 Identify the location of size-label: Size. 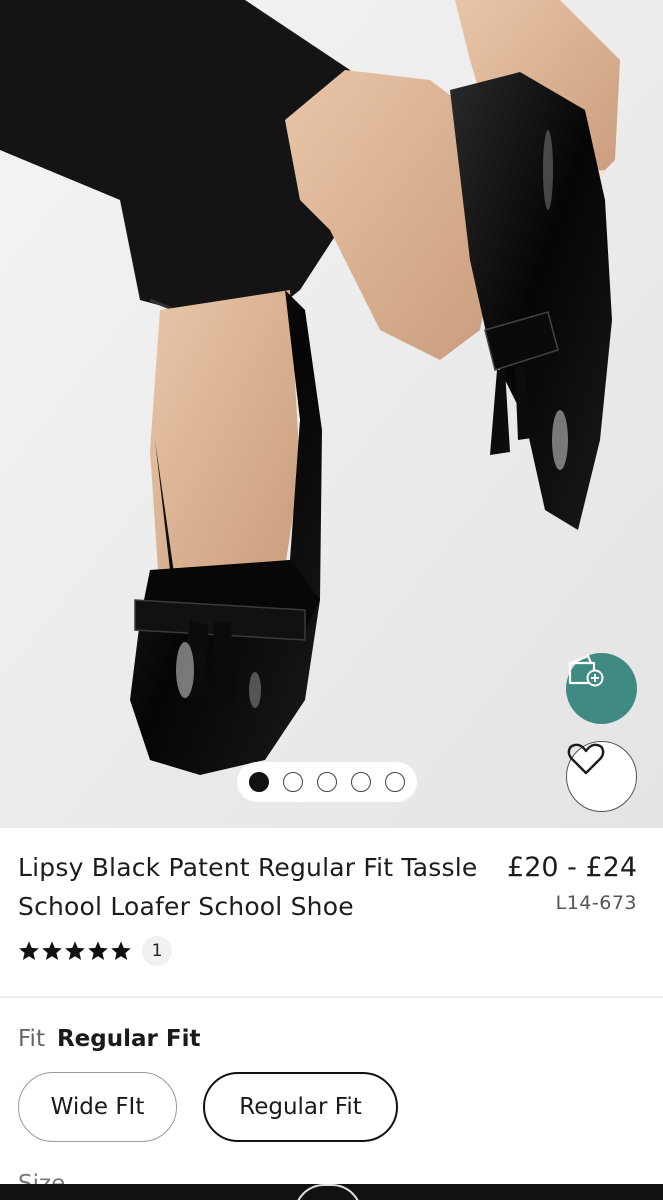
(41, 1178).